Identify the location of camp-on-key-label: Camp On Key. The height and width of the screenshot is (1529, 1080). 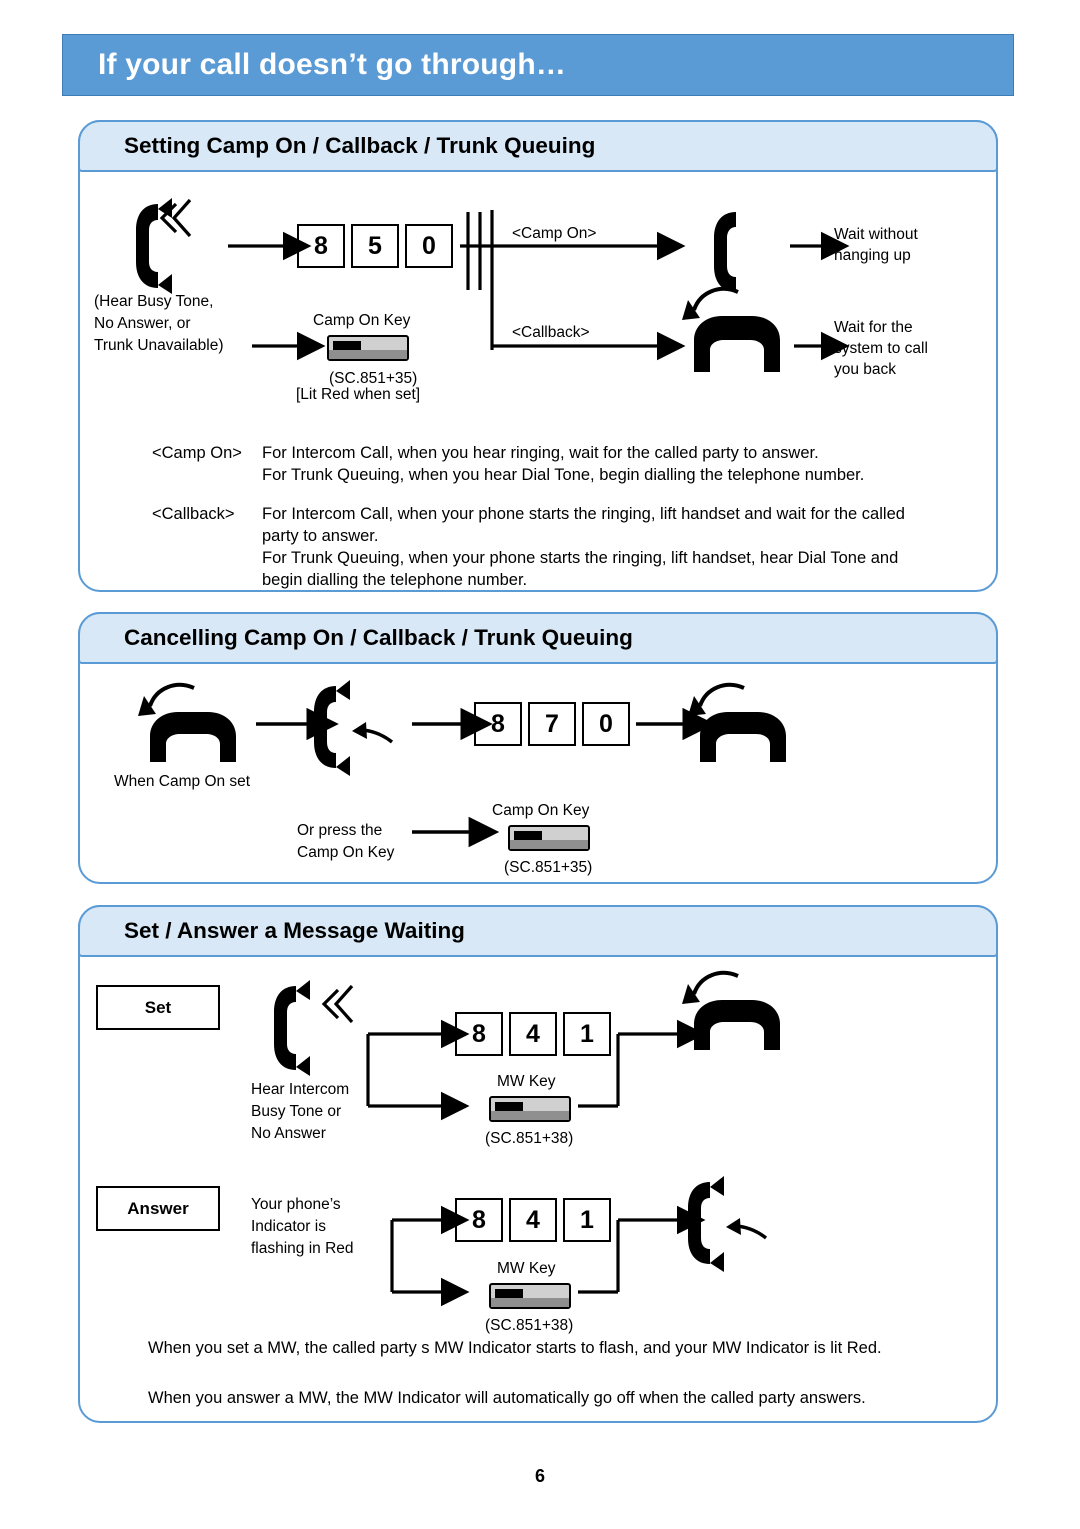
(362, 320).